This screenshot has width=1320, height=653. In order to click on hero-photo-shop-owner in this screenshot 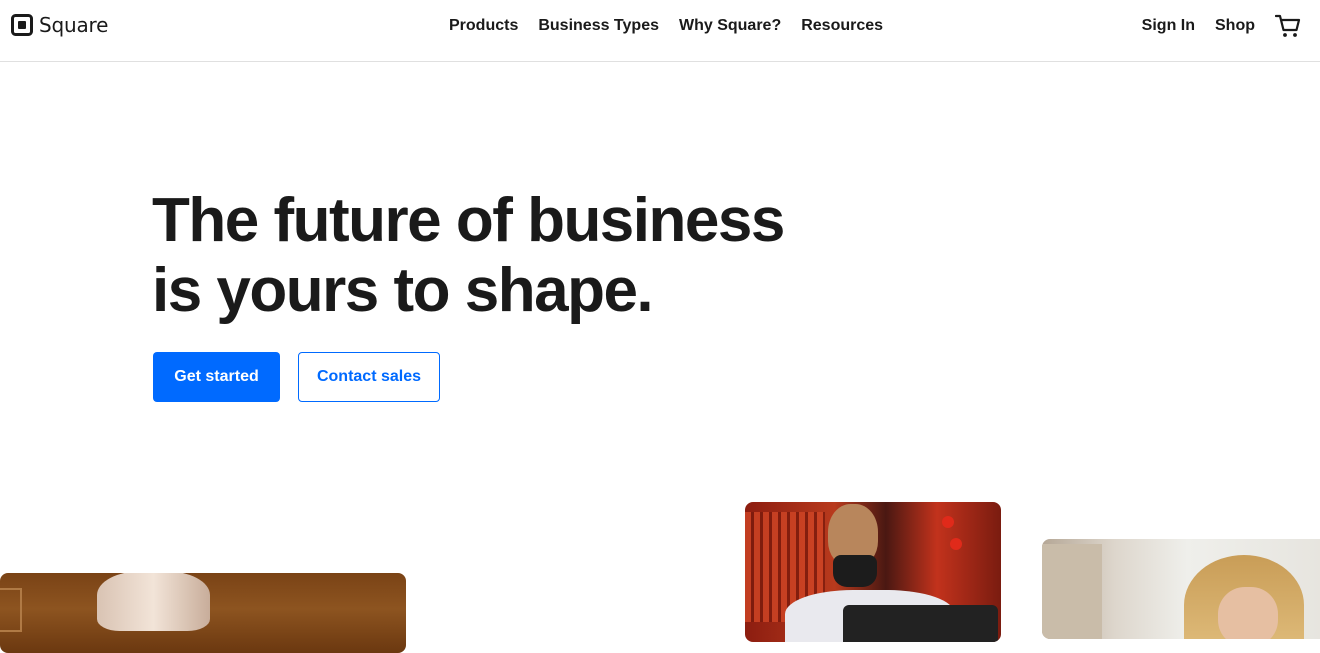, I will do `click(873, 572)`.